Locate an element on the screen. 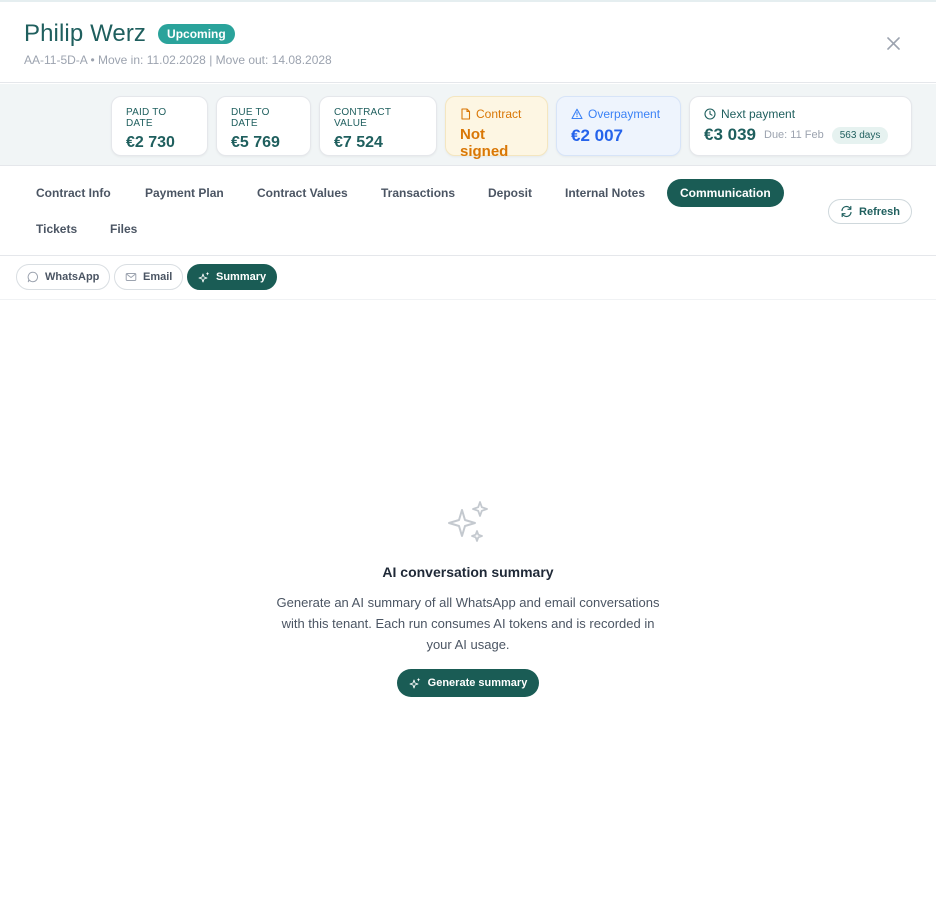  clock-icon is located at coordinates (710, 114).